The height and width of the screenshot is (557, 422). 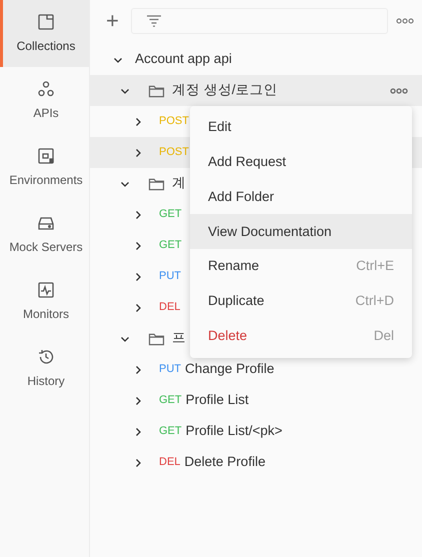 I want to click on tree-label: Profile List, so click(x=217, y=400).